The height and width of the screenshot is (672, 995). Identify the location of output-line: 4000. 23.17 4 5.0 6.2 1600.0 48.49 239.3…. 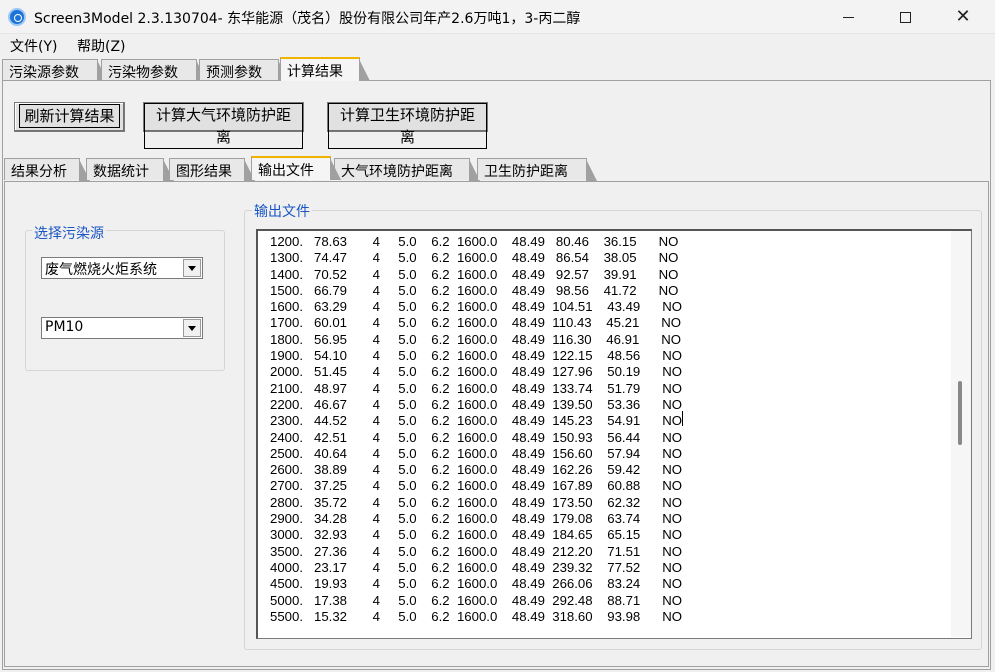
(476, 567).